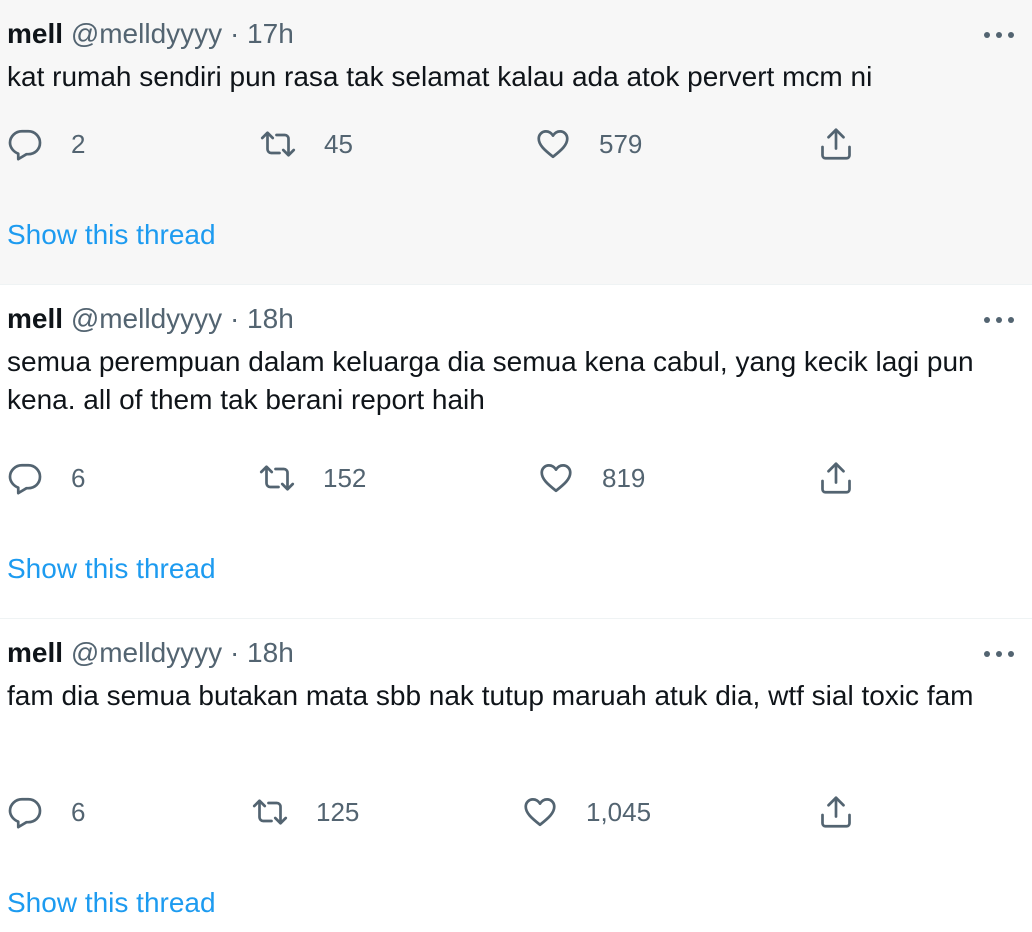 Image resolution: width=1032 pixels, height=932 pixels. I want to click on like-count: 819, so click(624, 477).